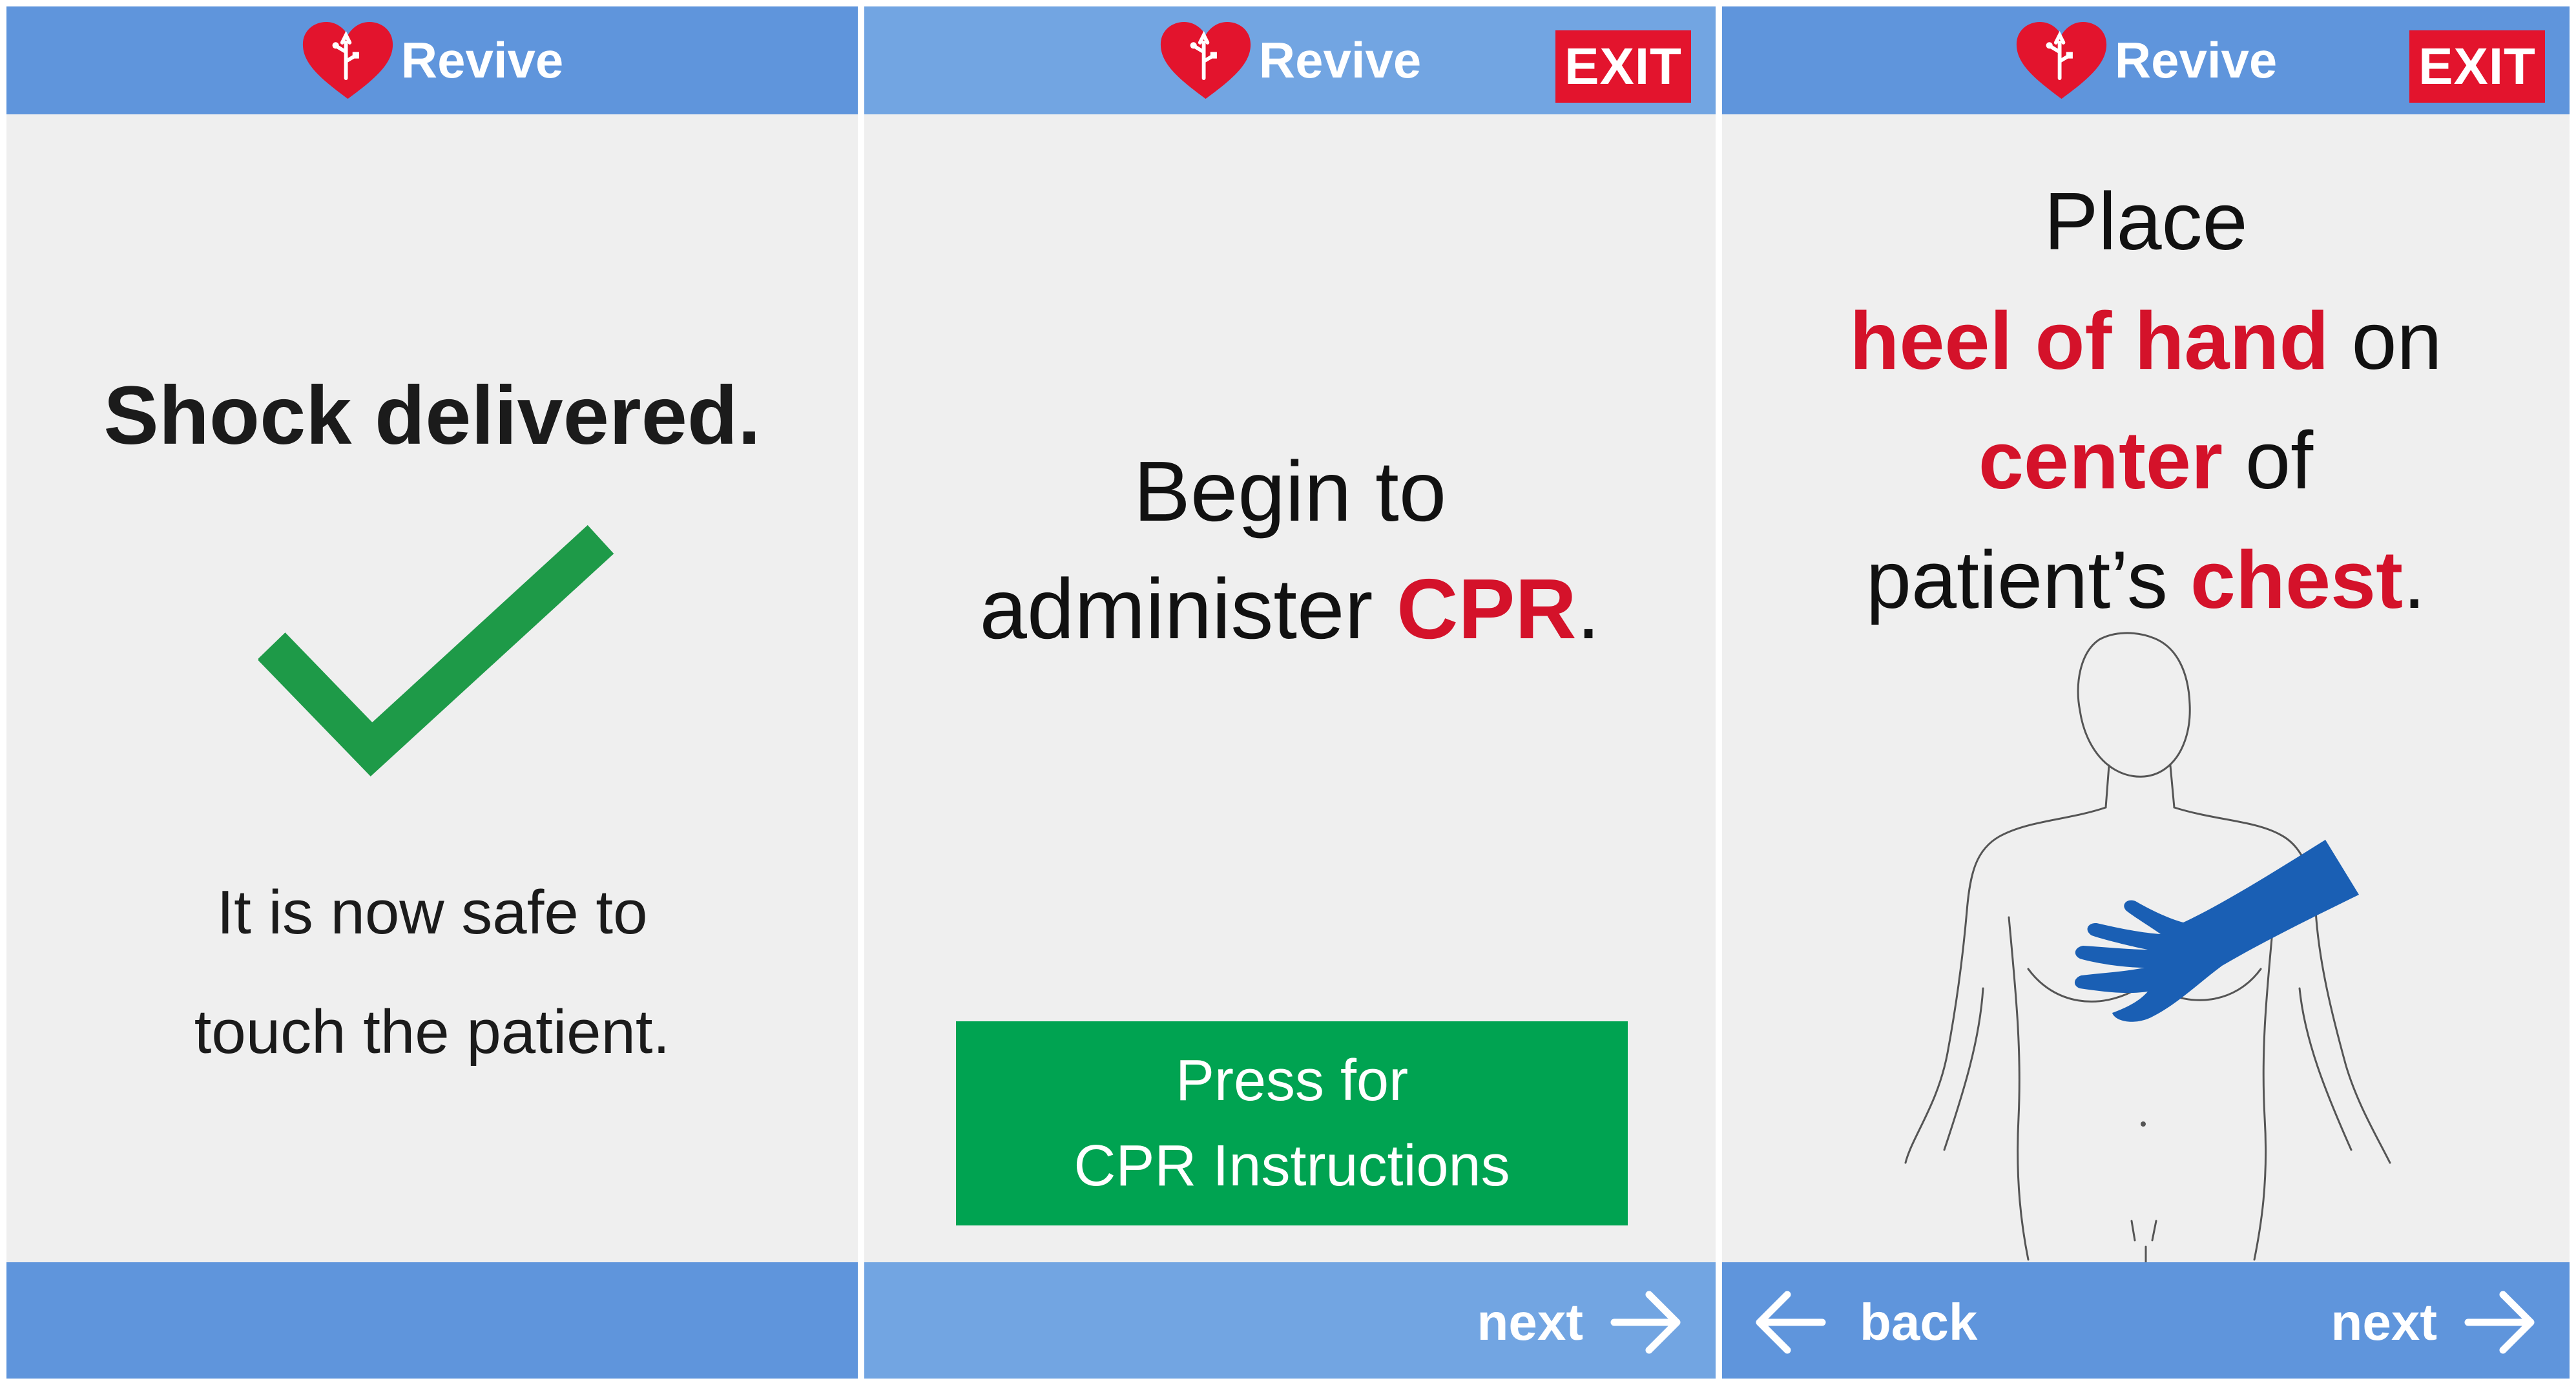 The width and height of the screenshot is (2576, 1385). I want to click on back-button: back, so click(1865, 1322).